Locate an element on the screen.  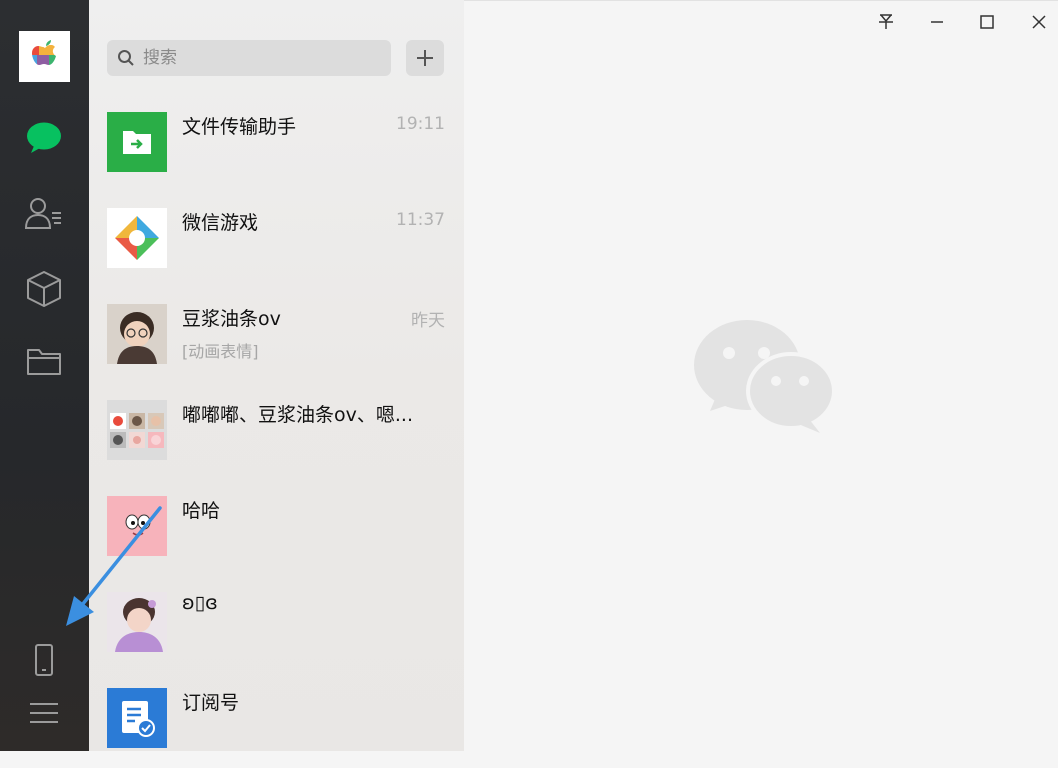
doujiang-avatar is located at coordinates (137, 334).